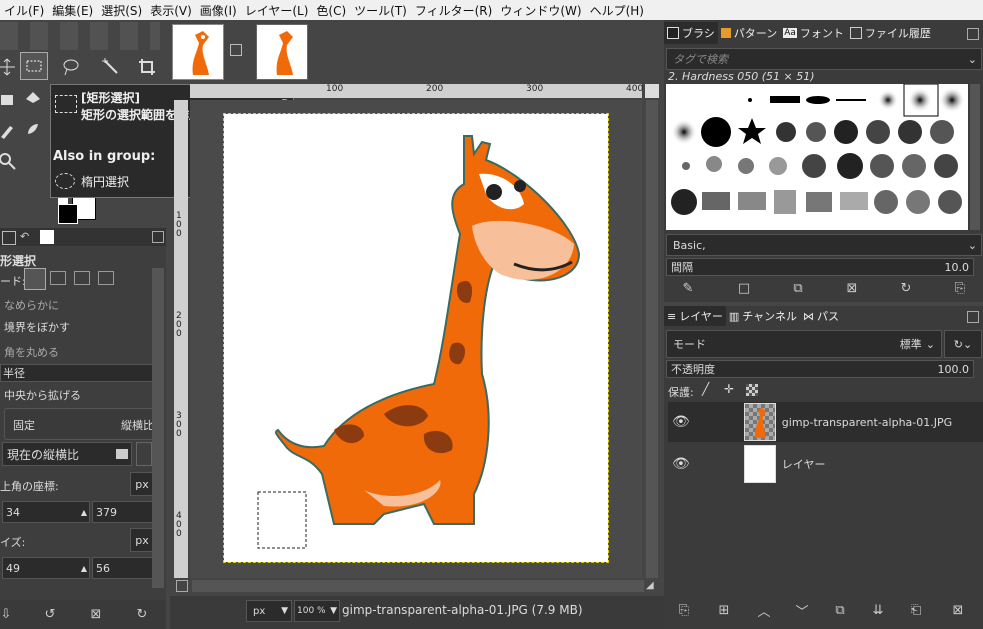 The image size is (983, 629). I want to click on size-h-input: 56, so click(123, 568).